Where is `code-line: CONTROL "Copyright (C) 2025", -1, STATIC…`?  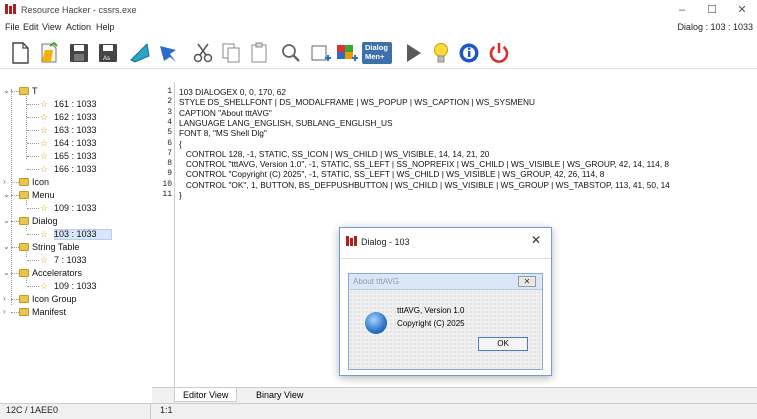
code-line: CONTROL "Copyright (C) 2025", -1, STATIC… is located at coordinates (391, 174).